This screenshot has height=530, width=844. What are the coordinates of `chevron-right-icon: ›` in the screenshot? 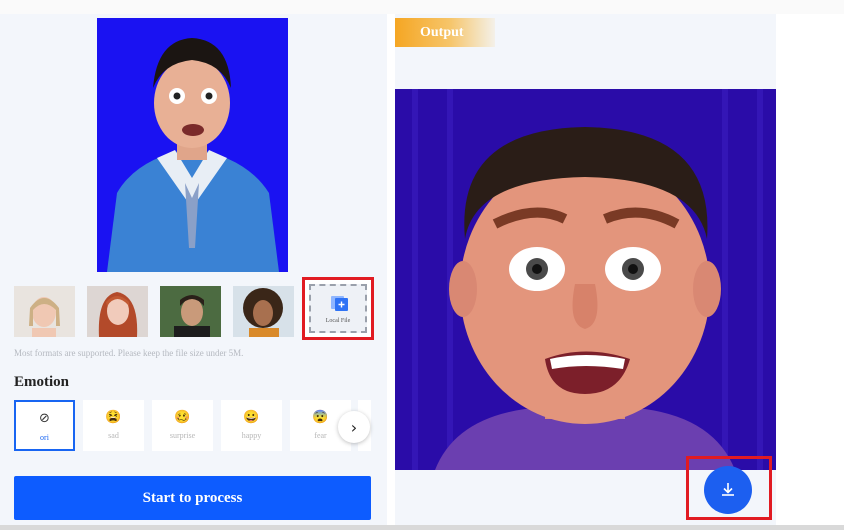 It's located at (354, 427).